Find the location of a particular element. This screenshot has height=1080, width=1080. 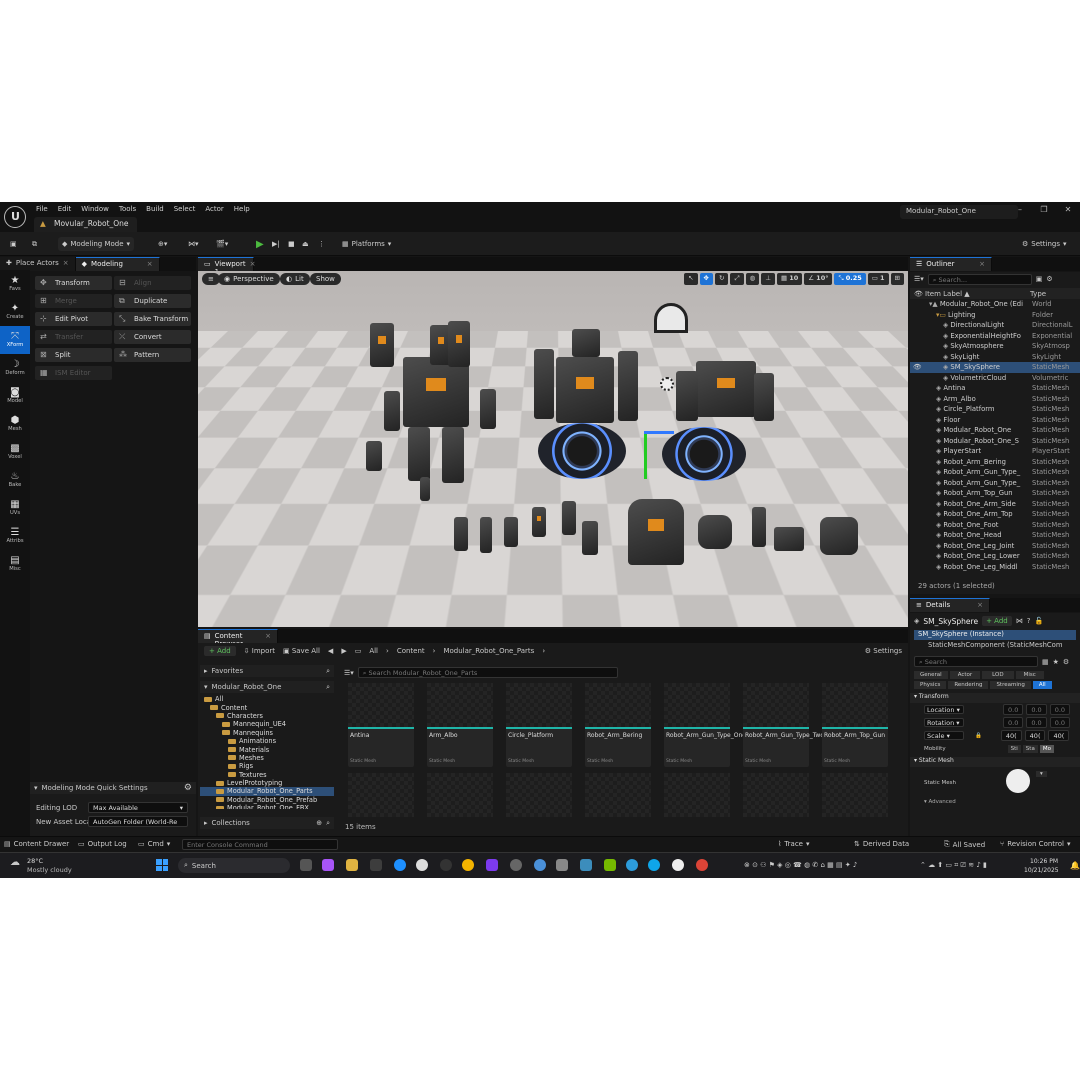

outliner-row: ▾▲ Modular_Robot_One (Edi World is located at coordinates (995, 304).